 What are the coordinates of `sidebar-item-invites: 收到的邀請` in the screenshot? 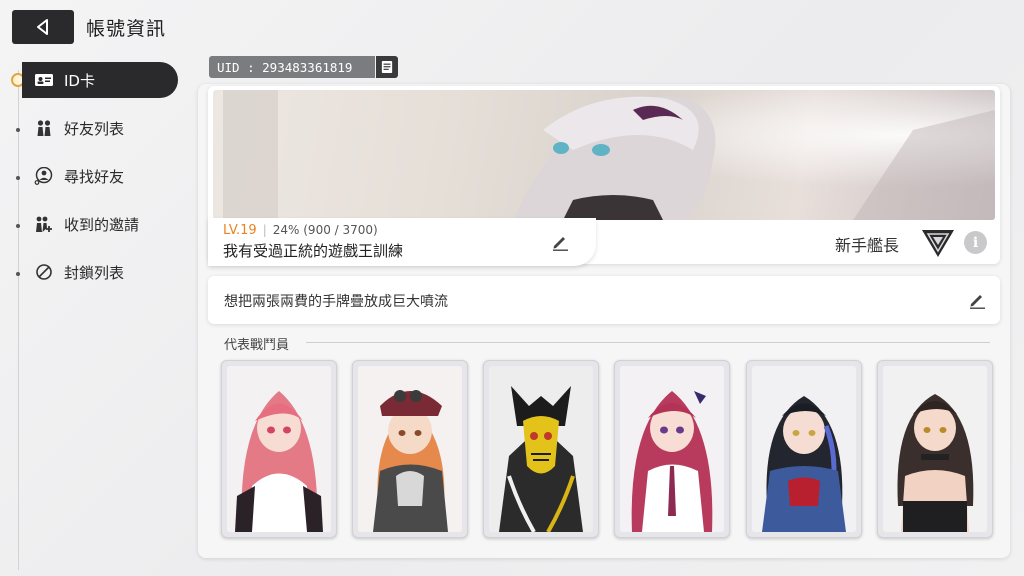 It's located at (104, 224).